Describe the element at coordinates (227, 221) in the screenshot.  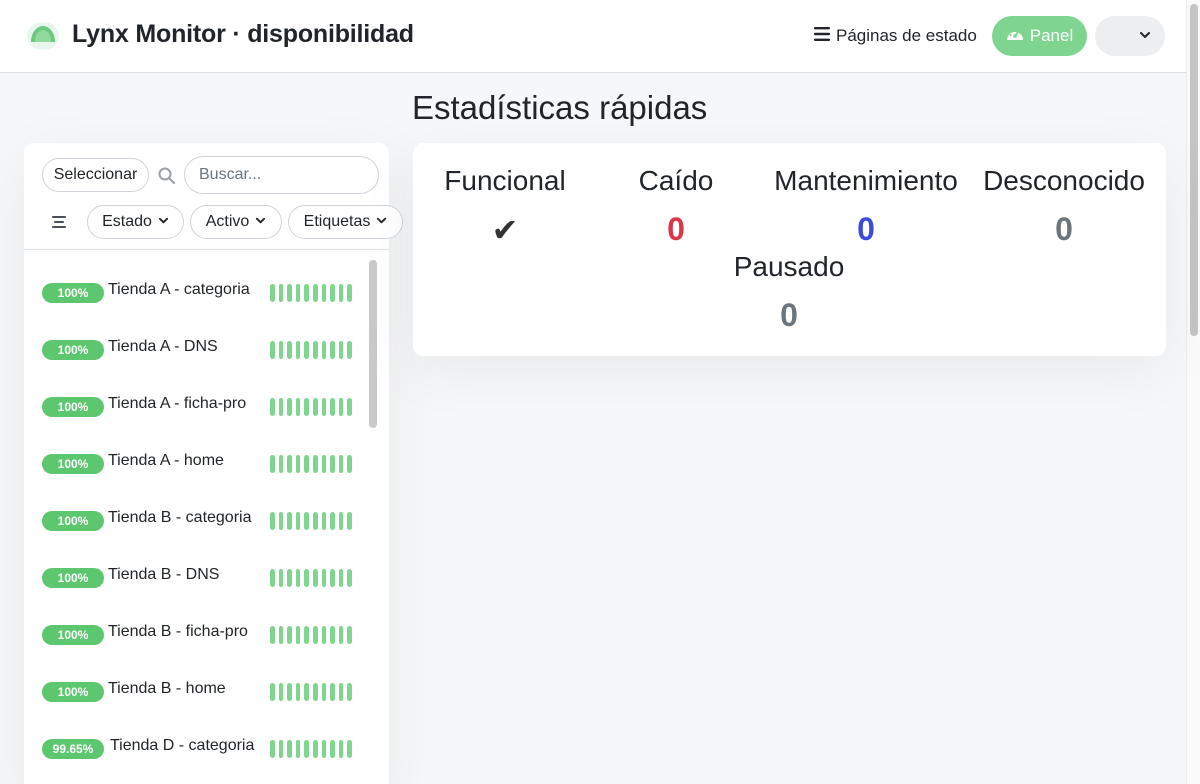
I see `active-filter-label: Activo` at that location.